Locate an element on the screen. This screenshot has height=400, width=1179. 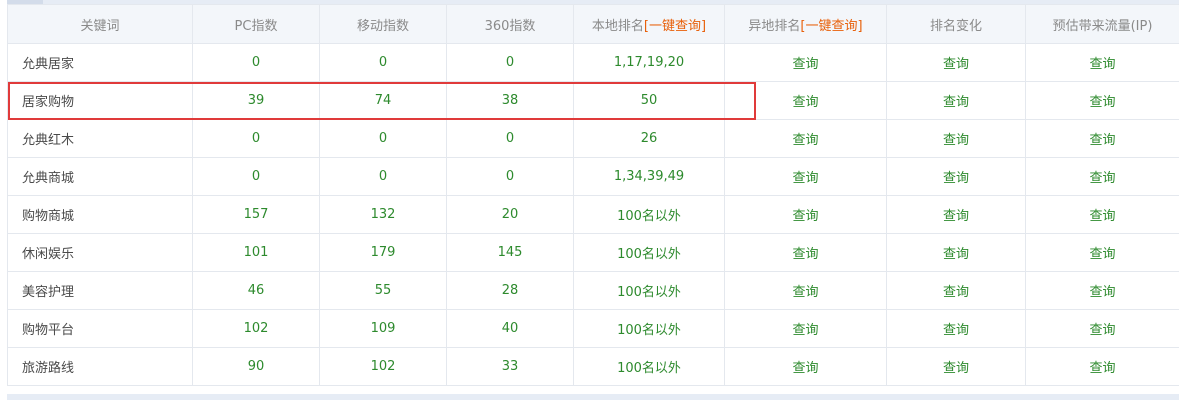
index-360-cell: 40 is located at coordinates (510, 328).